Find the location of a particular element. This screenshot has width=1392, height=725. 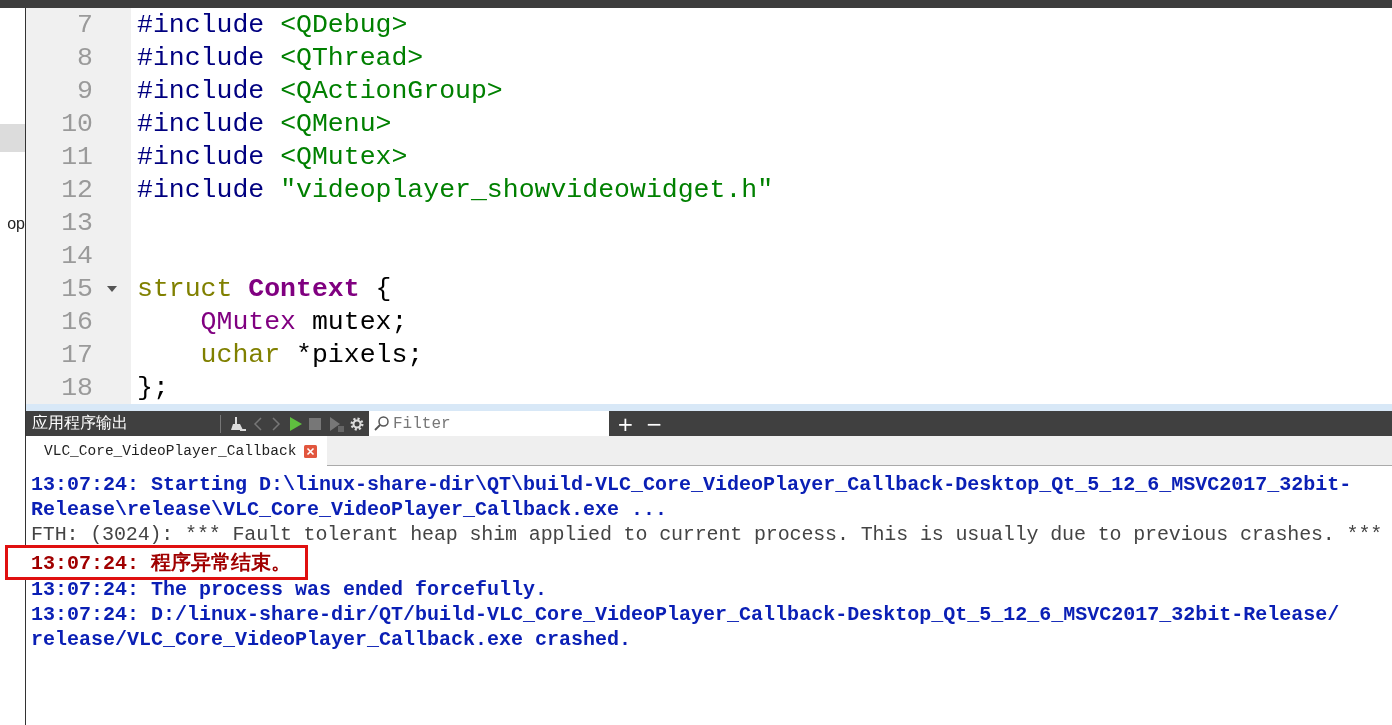

sidebar-item: op is located at coordinates (12, 224).